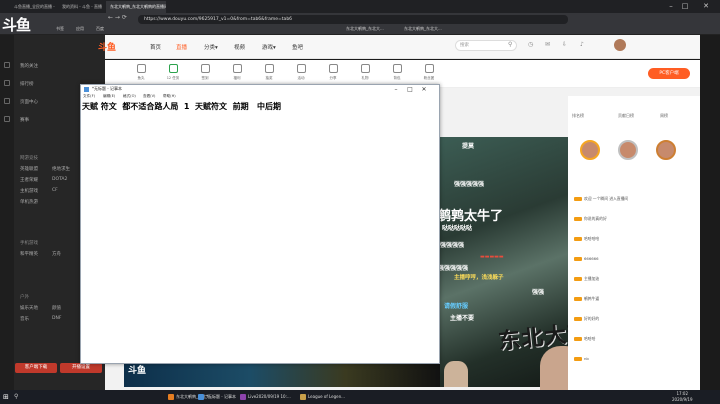  Describe the element at coordinates (107, 88) in the screenshot. I see `notepad-title: *无标题 - 记事本` at that location.